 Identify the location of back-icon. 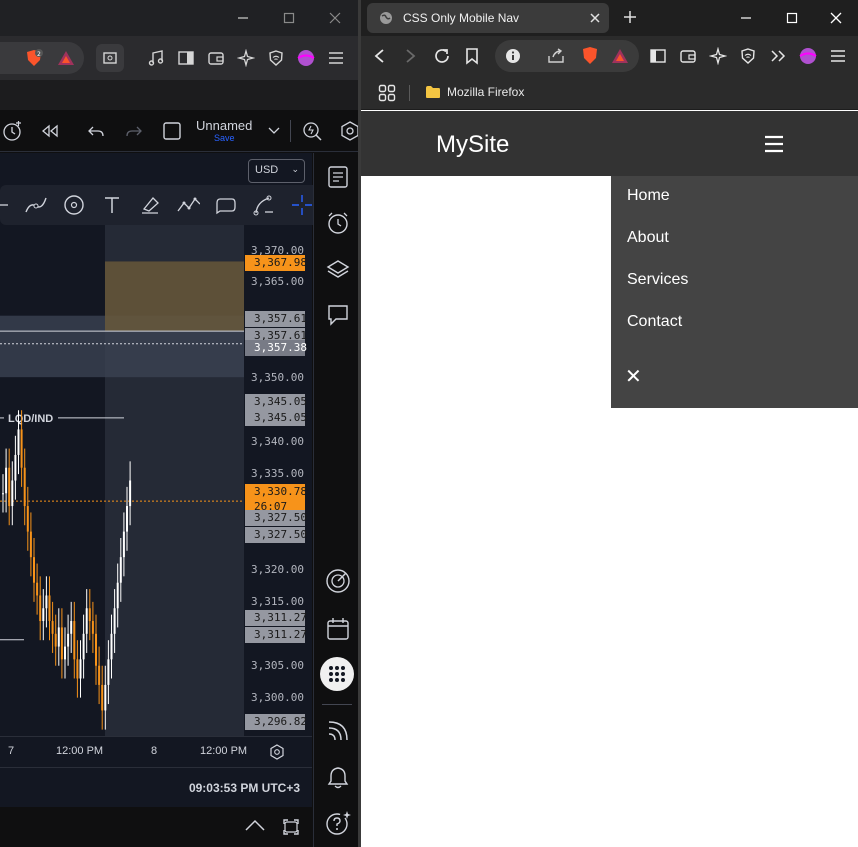
(379, 56).